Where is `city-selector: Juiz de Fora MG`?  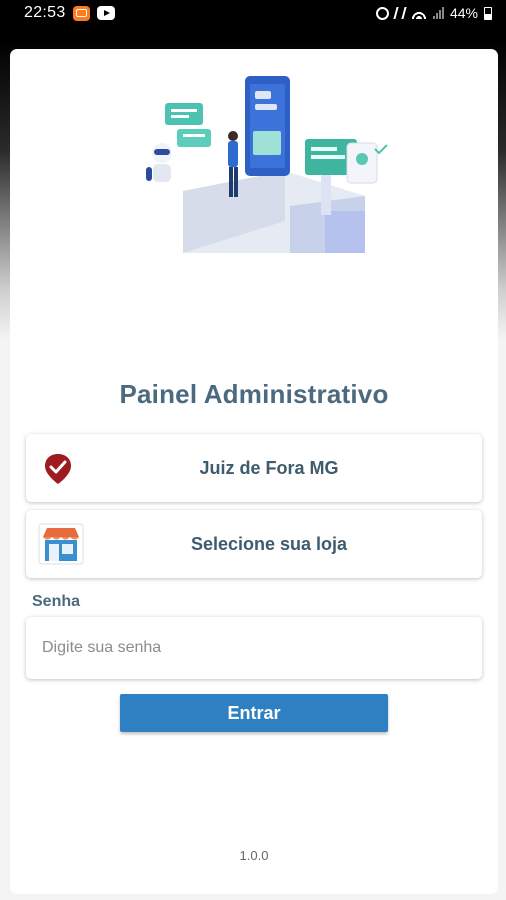 city-selector: Juiz de Fora MG is located at coordinates (254, 468).